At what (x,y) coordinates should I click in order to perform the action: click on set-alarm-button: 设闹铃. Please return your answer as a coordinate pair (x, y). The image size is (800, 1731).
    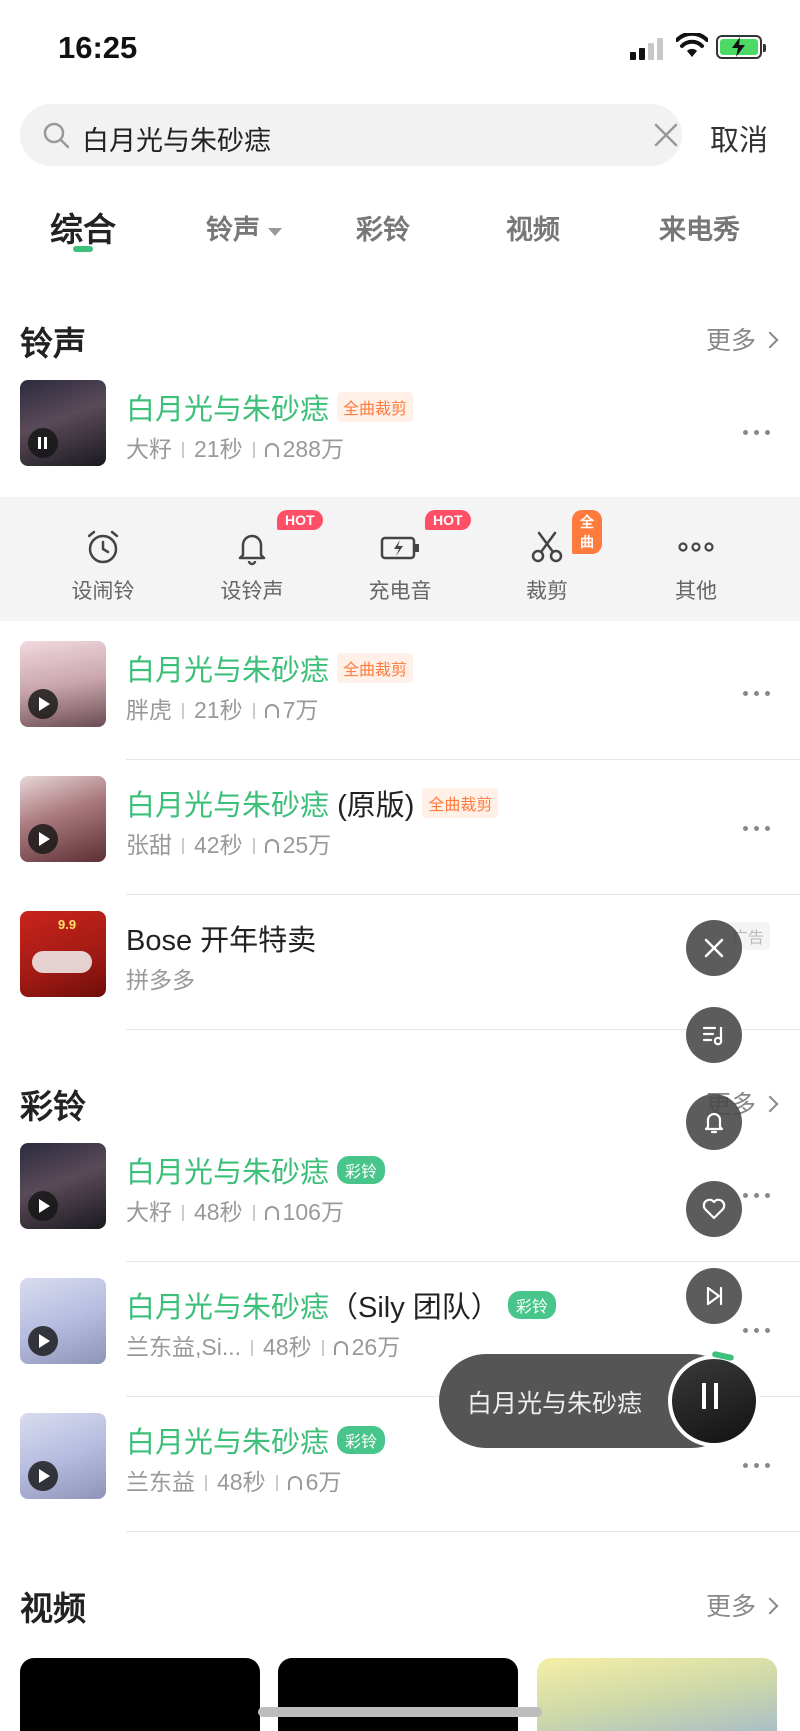
    Looking at the image, I should click on (103, 565).